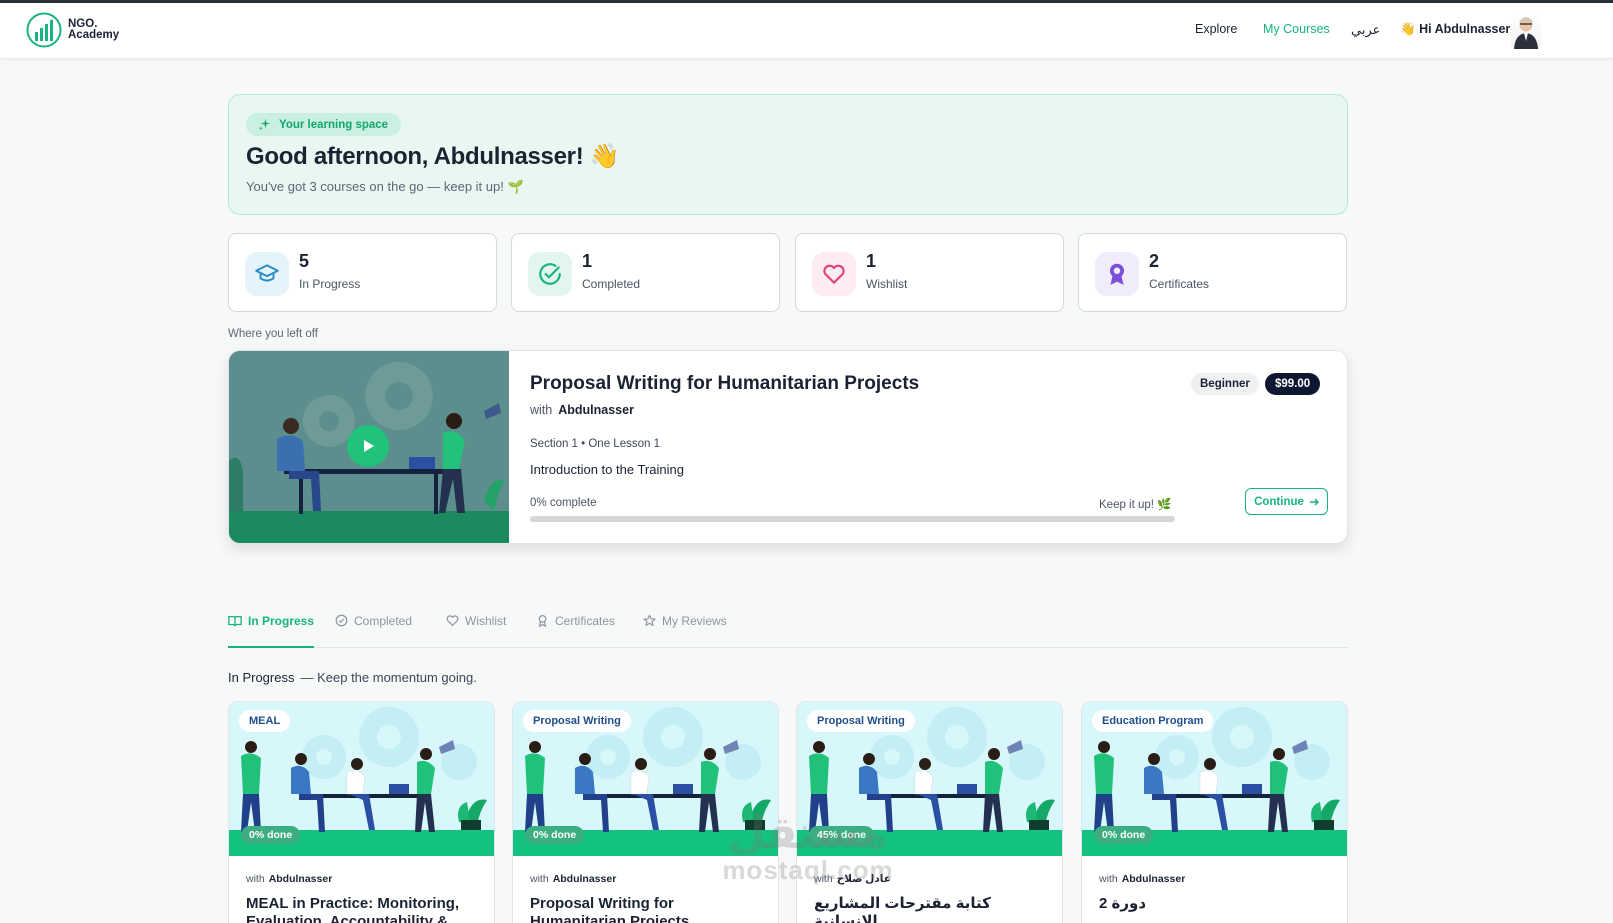 The height and width of the screenshot is (923, 1613). What do you see at coordinates (415, 156) in the screenshot?
I see `greeting-title-text: Good afternoon, Abdulnasser!` at bounding box center [415, 156].